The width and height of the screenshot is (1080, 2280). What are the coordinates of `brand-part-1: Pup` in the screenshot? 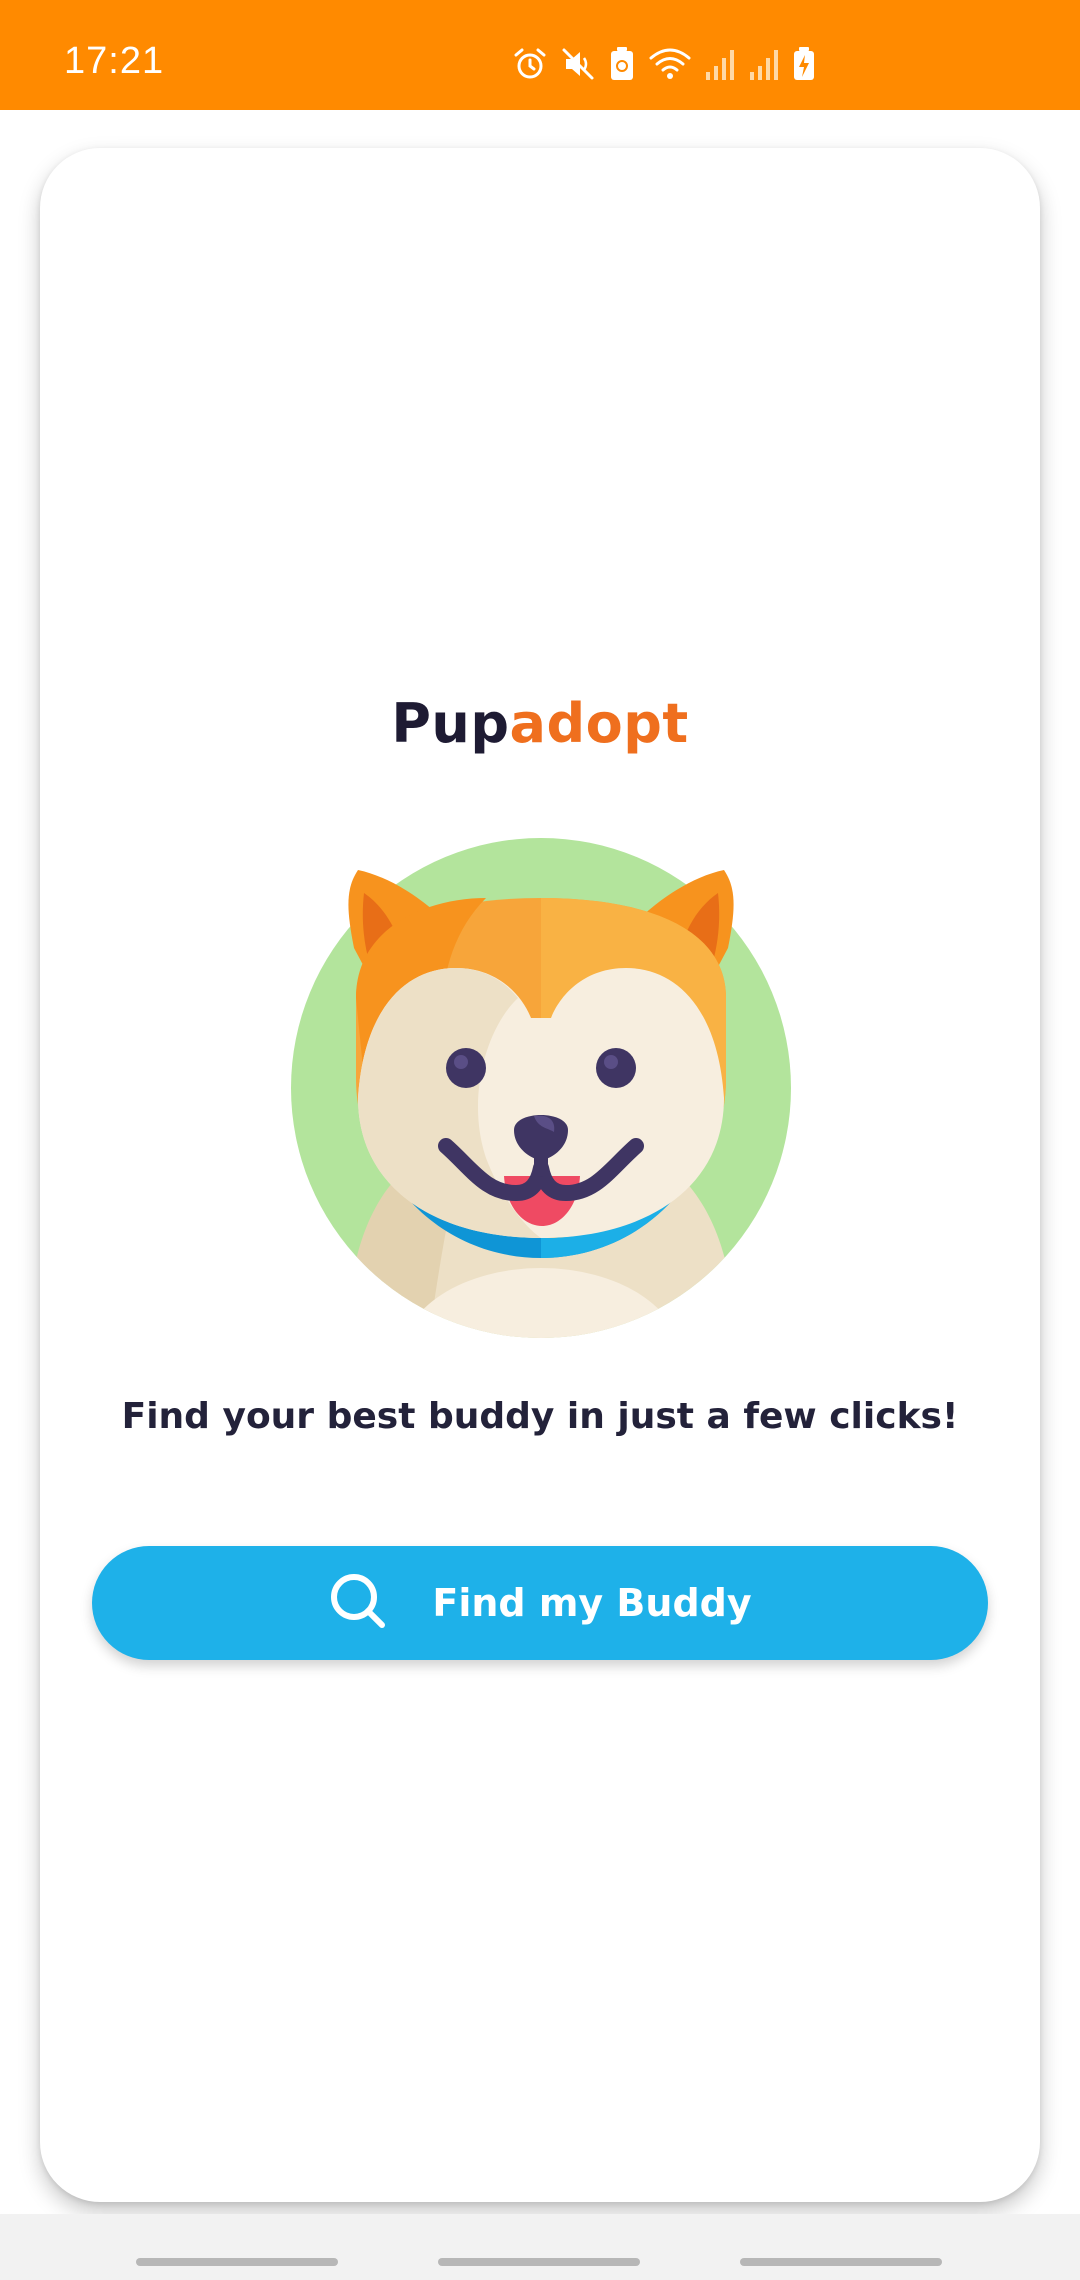 It's located at (450, 723).